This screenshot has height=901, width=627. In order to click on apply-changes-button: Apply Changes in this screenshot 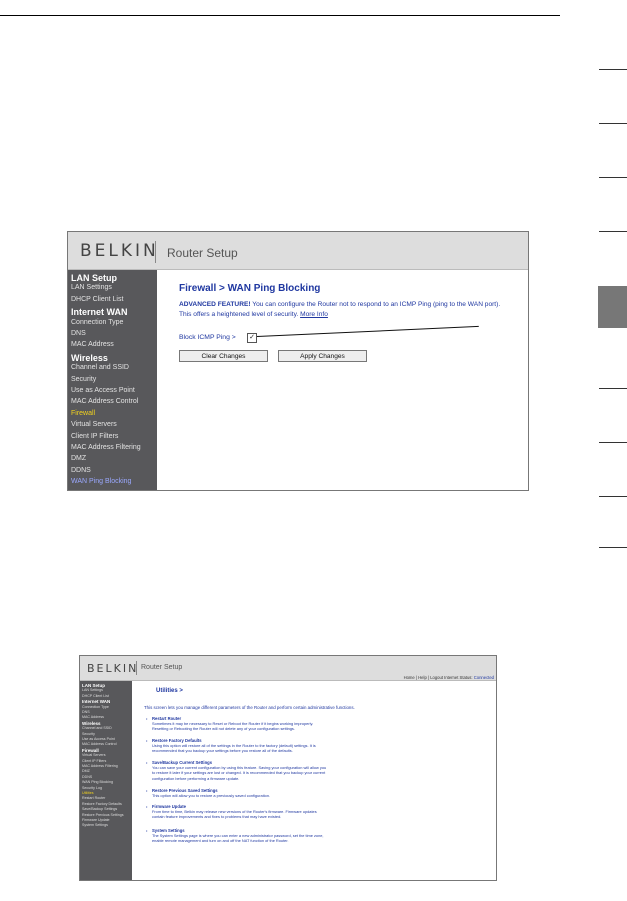, I will do `click(322, 356)`.